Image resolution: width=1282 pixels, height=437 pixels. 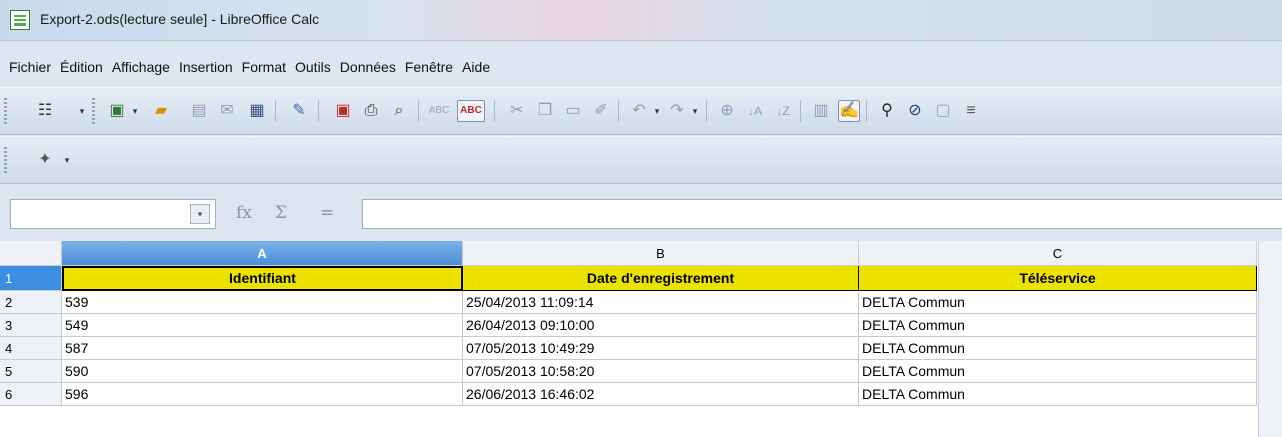 I want to click on select-all-corner, so click(x=31, y=253).